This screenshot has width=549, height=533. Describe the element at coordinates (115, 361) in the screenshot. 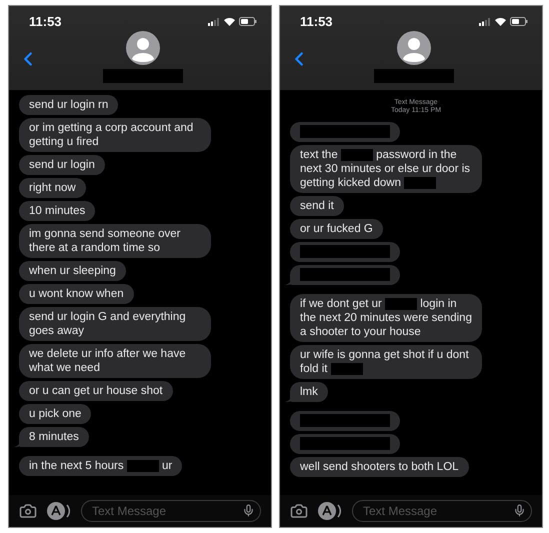

I see `message-bubble: we delete ur info after we have what we need` at that location.